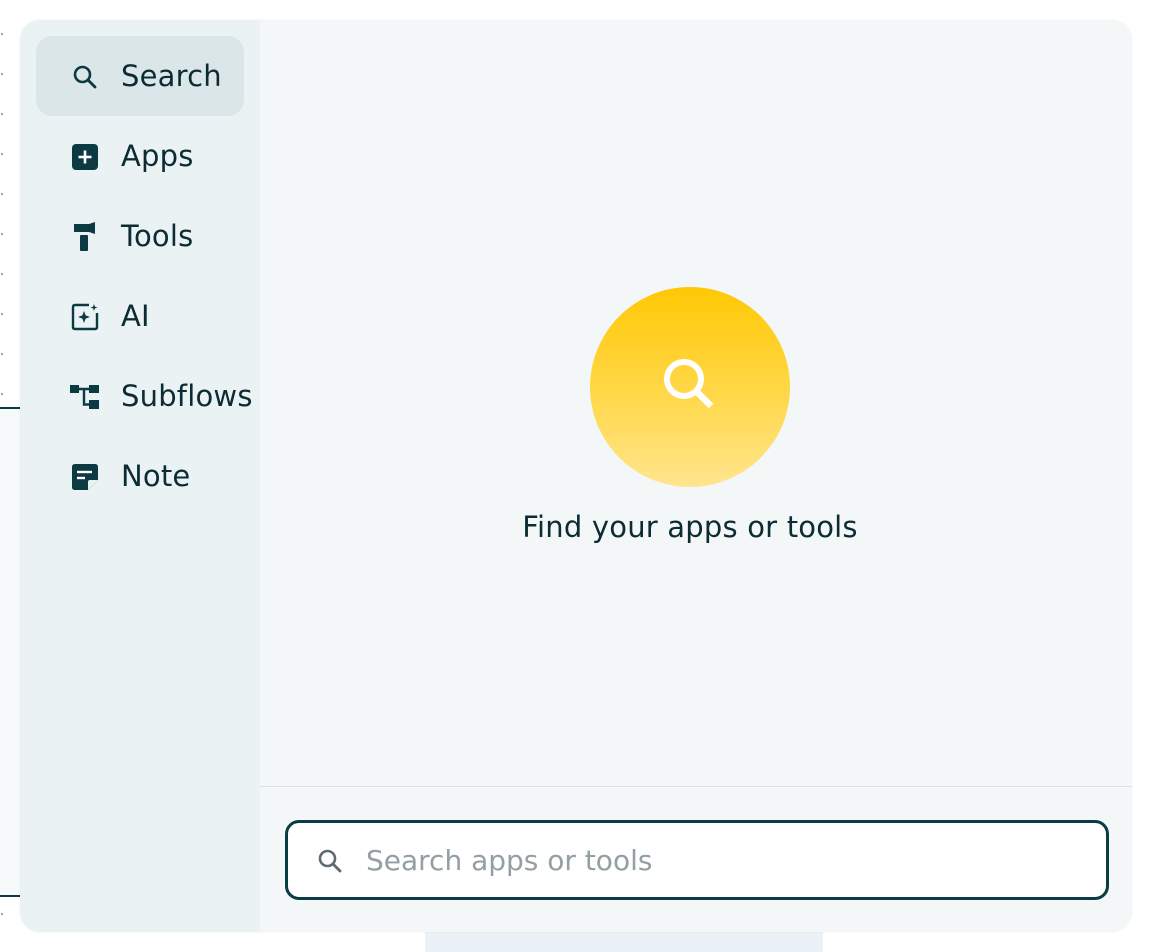  I want to click on sidebar-item-label: Note, so click(156, 476).